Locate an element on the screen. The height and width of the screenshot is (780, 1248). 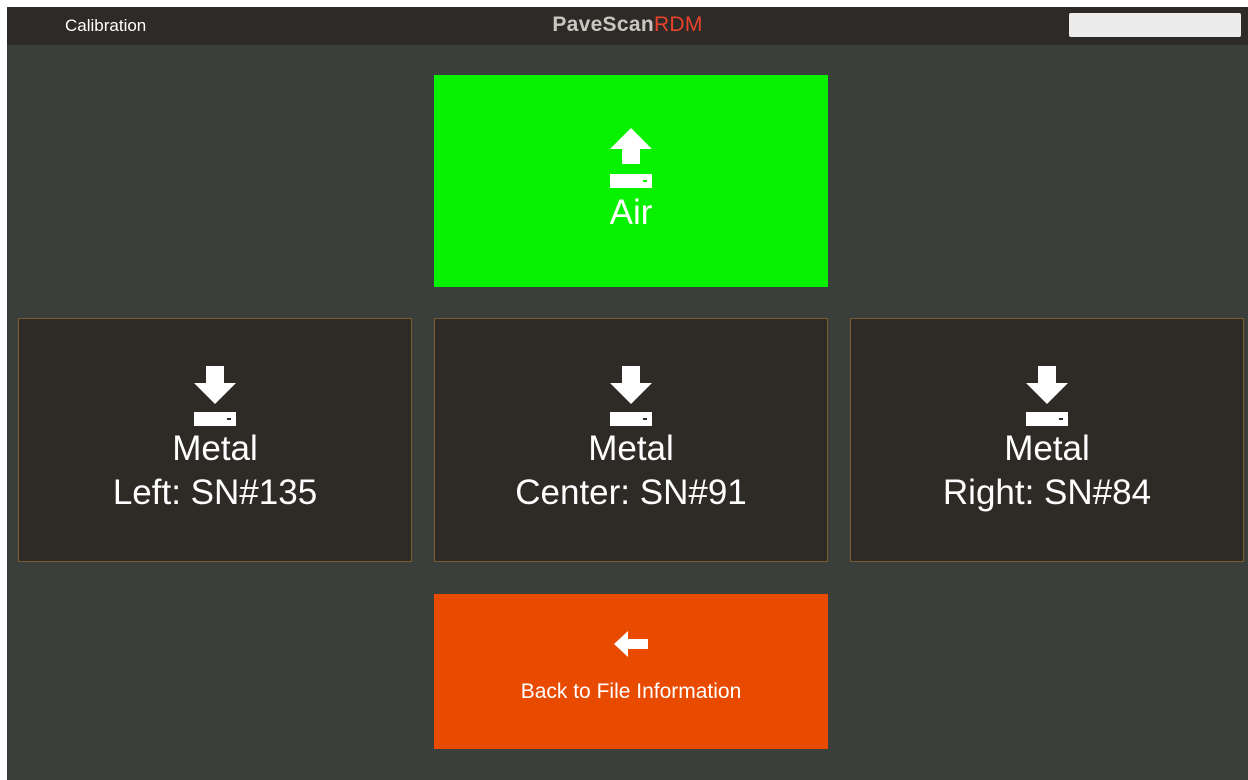
upload-icon is located at coordinates (631, 158).